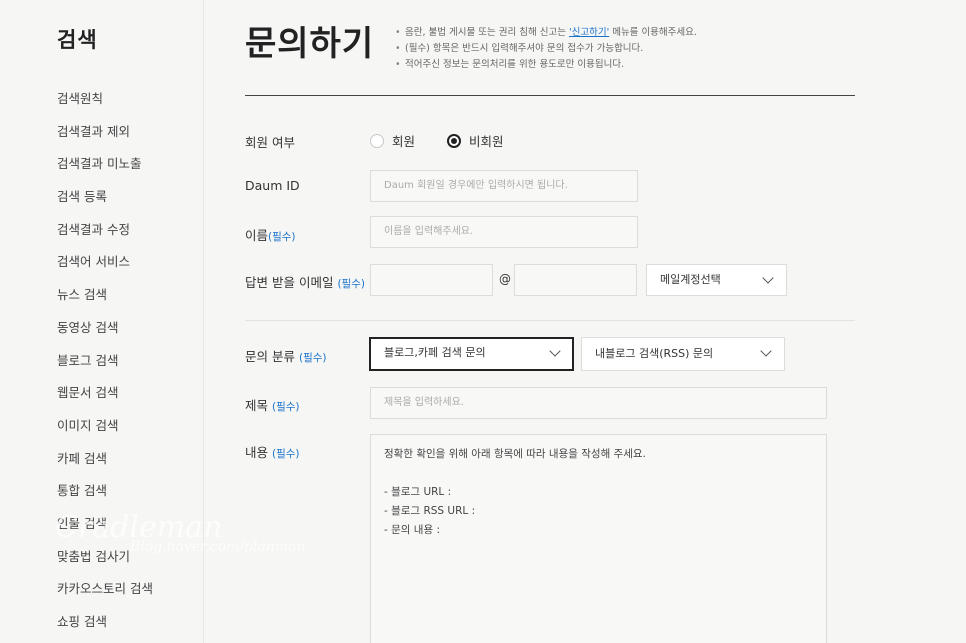  Describe the element at coordinates (272, 185) in the screenshot. I see `daum-id-label: Daum ID` at that location.